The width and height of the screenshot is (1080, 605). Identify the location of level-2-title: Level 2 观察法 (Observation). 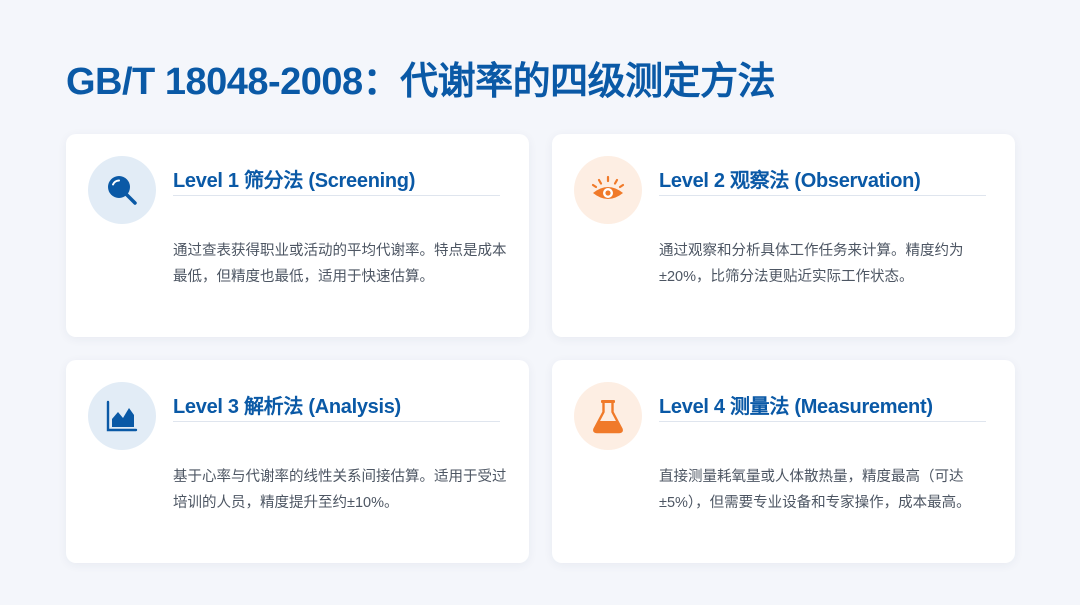
(790, 181).